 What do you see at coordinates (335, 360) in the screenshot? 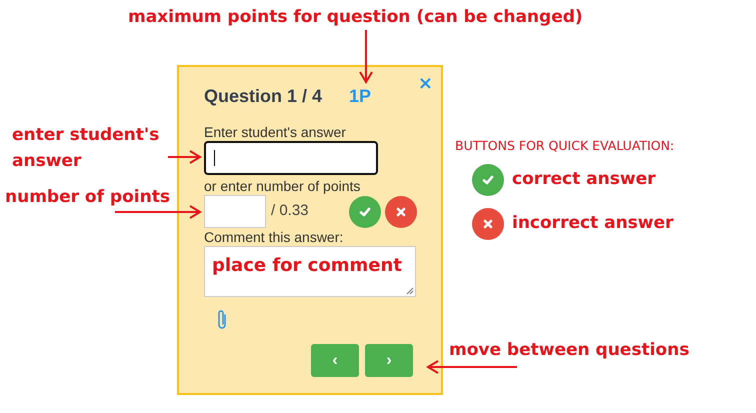
I see `previous-button: ‹` at bounding box center [335, 360].